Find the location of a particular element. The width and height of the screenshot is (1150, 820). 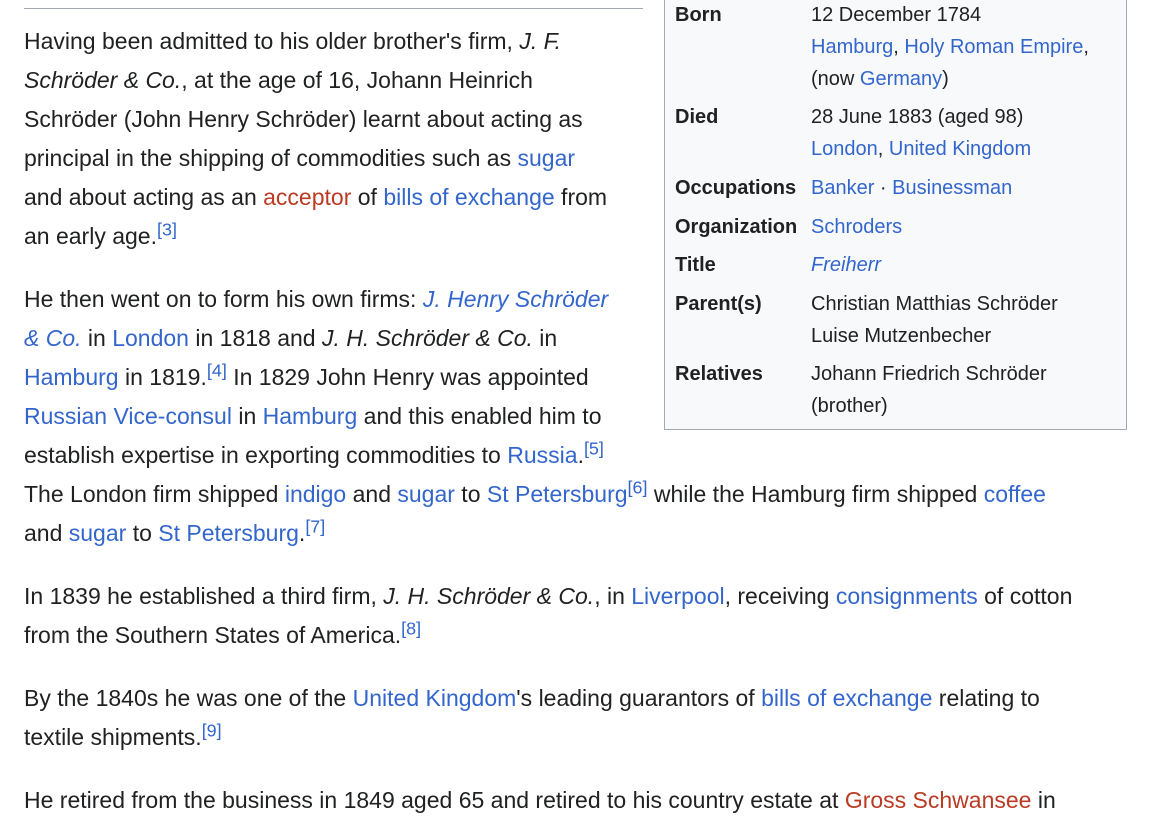

link-consignments: consignments is located at coordinates (907, 596).